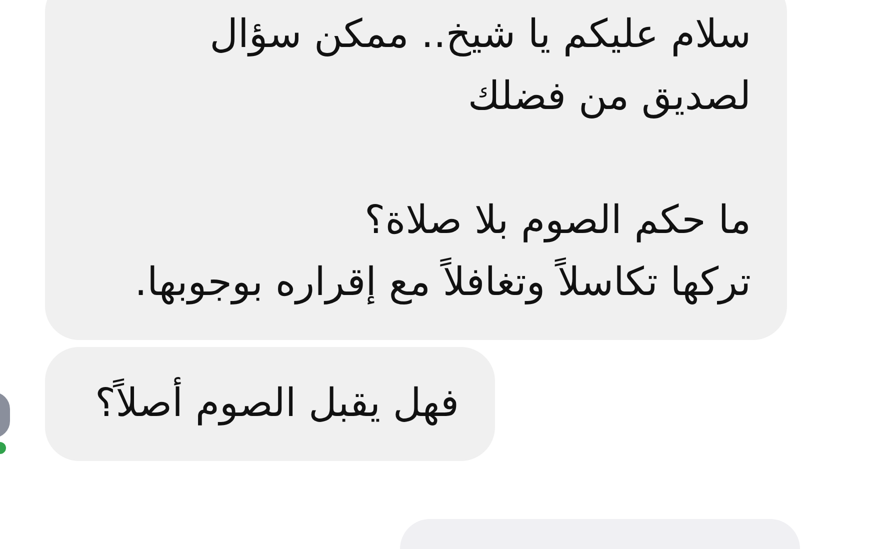 Image resolution: width=882 pixels, height=549 pixels. Describe the element at coordinates (479, 66) in the screenshot. I see `message-text: سلام عليكم يا شيخ.. ممكن سؤال لصديق من فضلك` at that location.